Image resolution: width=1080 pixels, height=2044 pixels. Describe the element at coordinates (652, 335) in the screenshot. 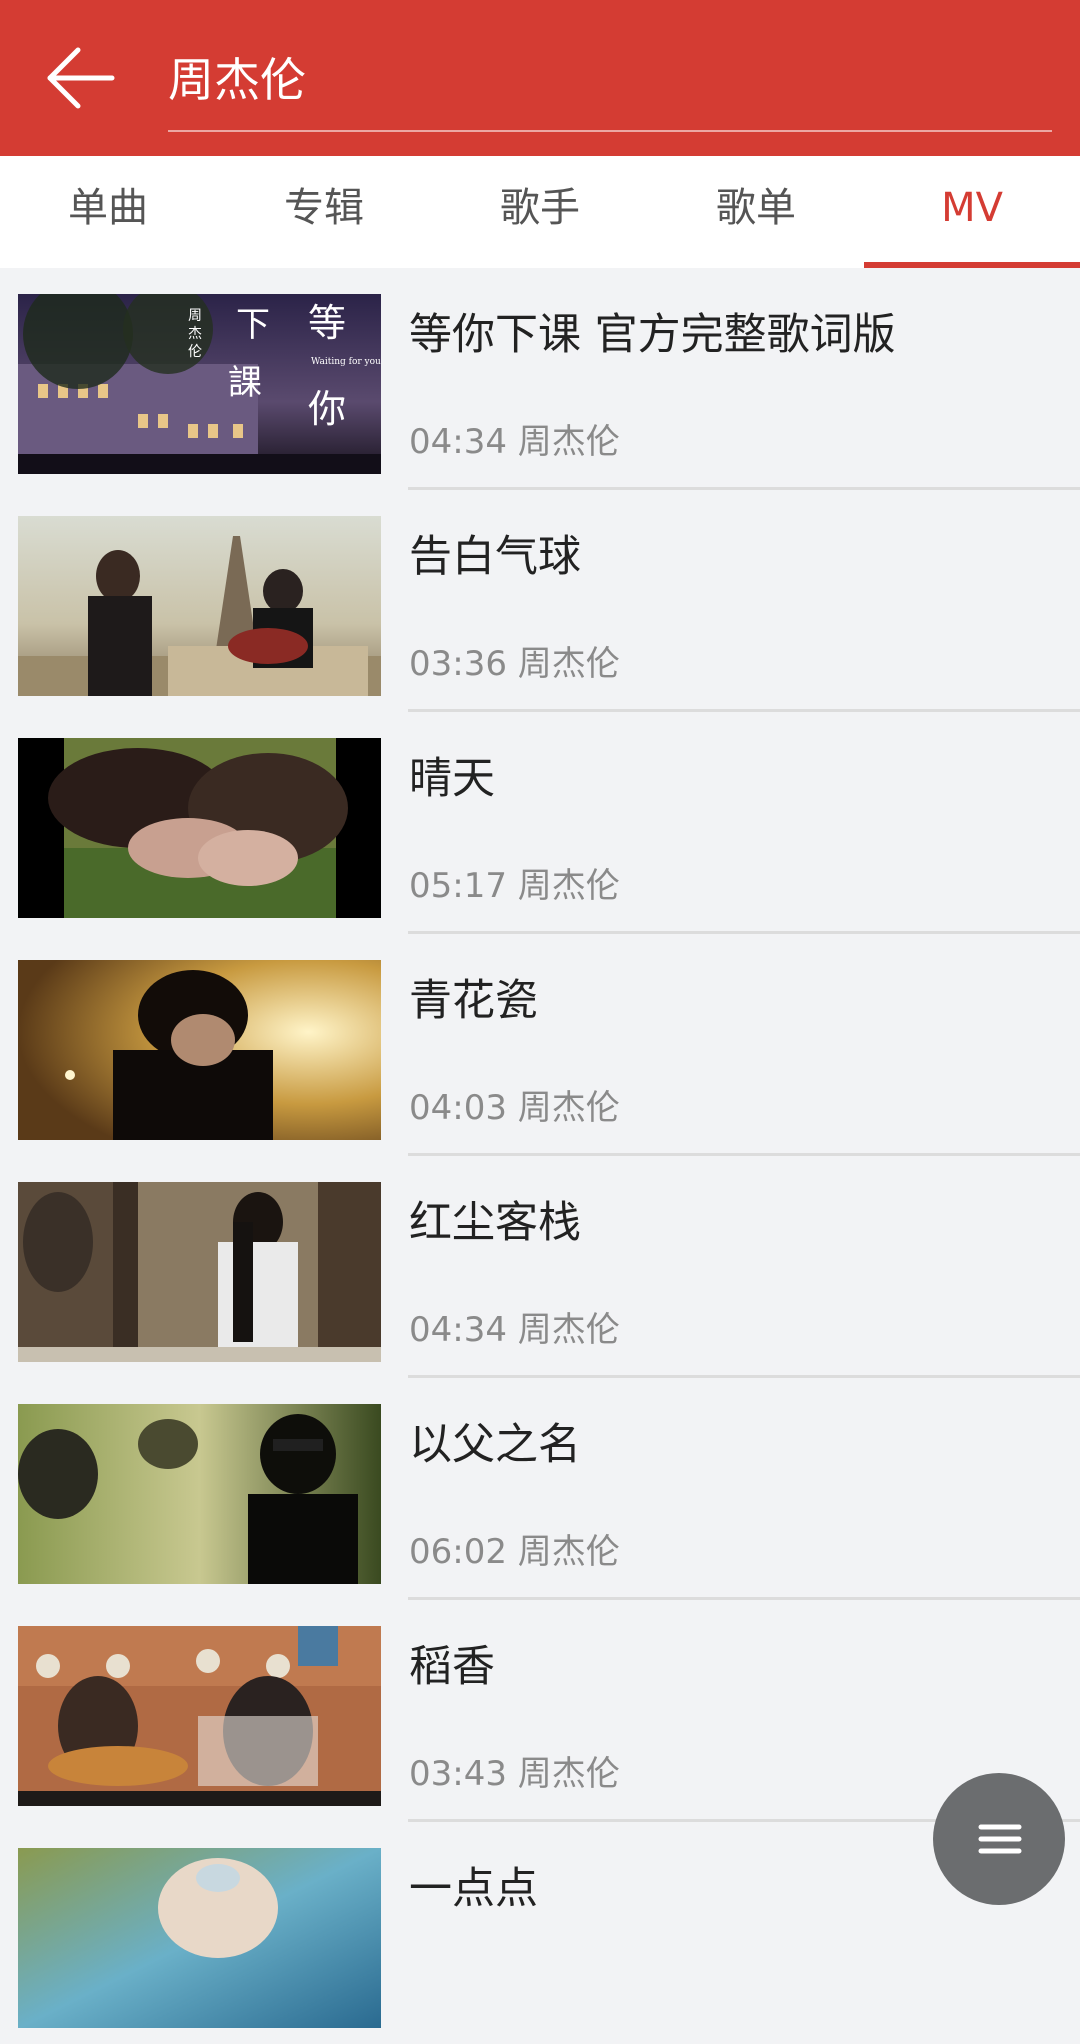

I see `mv-title: 等你下课 官方完整歌词版` at that location.